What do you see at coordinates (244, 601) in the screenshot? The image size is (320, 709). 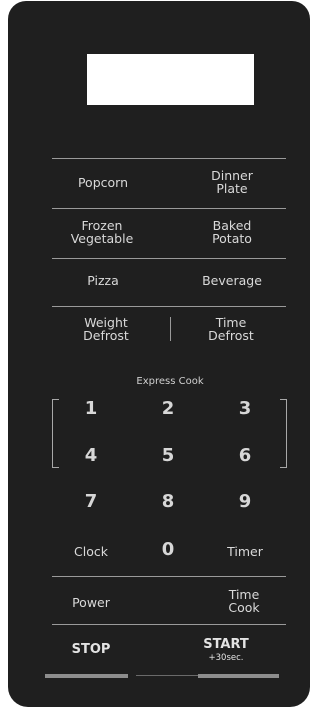 I see `time-cook-button: Time Cook` at bounding box center [244, 601].